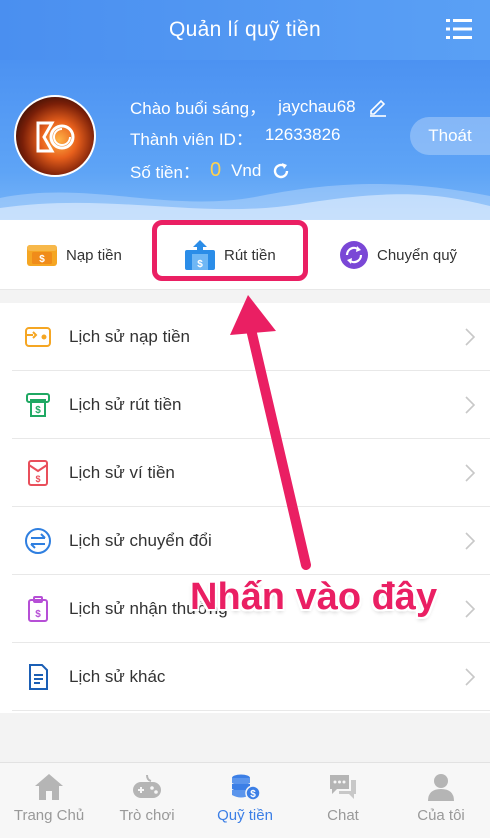  I want to click on other-history-icon, so click(38, 676).